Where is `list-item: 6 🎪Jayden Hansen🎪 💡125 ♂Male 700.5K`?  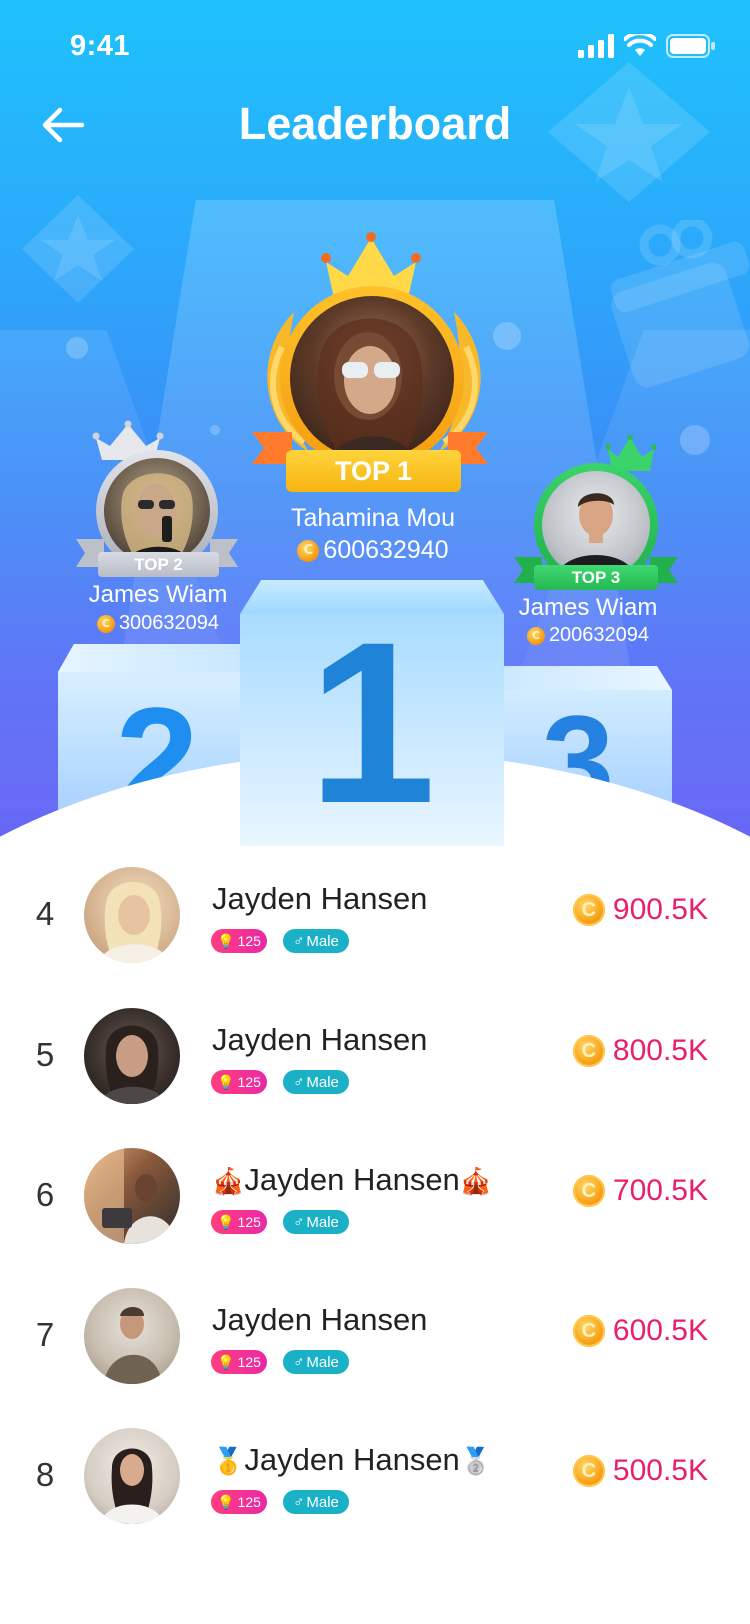 list-item: 6 🎪Jayden Hansen🎪 💡125 ♂Male 700.5K is located at coordinates (375, 1213).